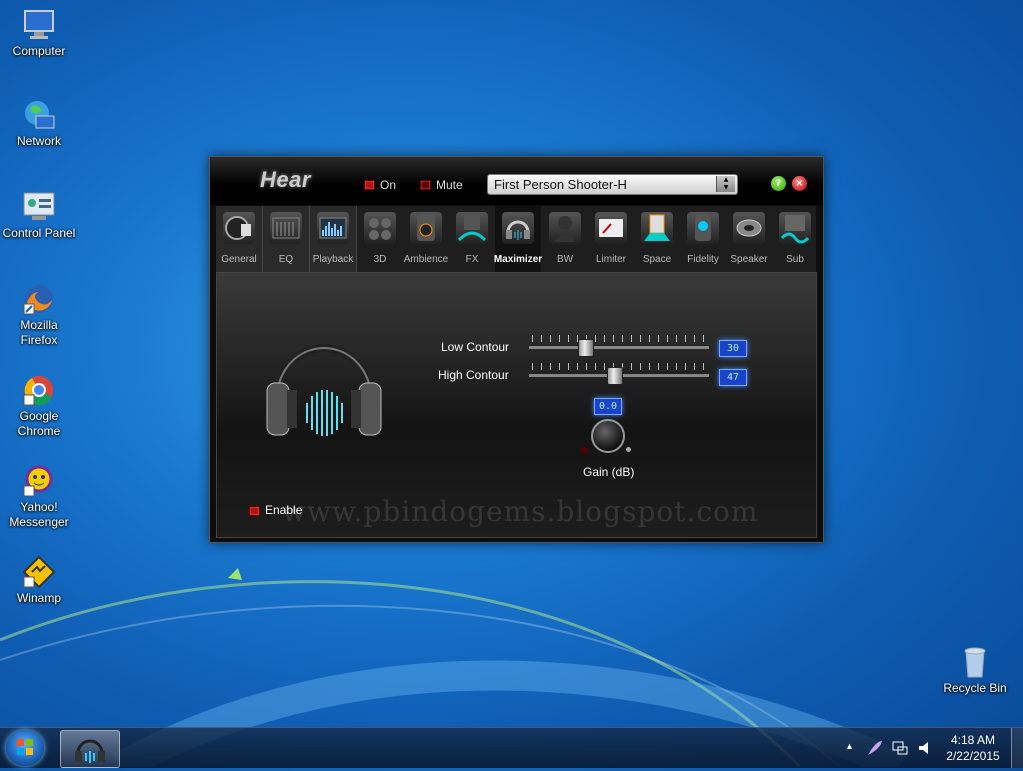 The width and height of the screenshot is (1023, 771). Describe the element at coordinates (473, 375) in the screenshot. I see `high-contour-label: High Contour` at that location.